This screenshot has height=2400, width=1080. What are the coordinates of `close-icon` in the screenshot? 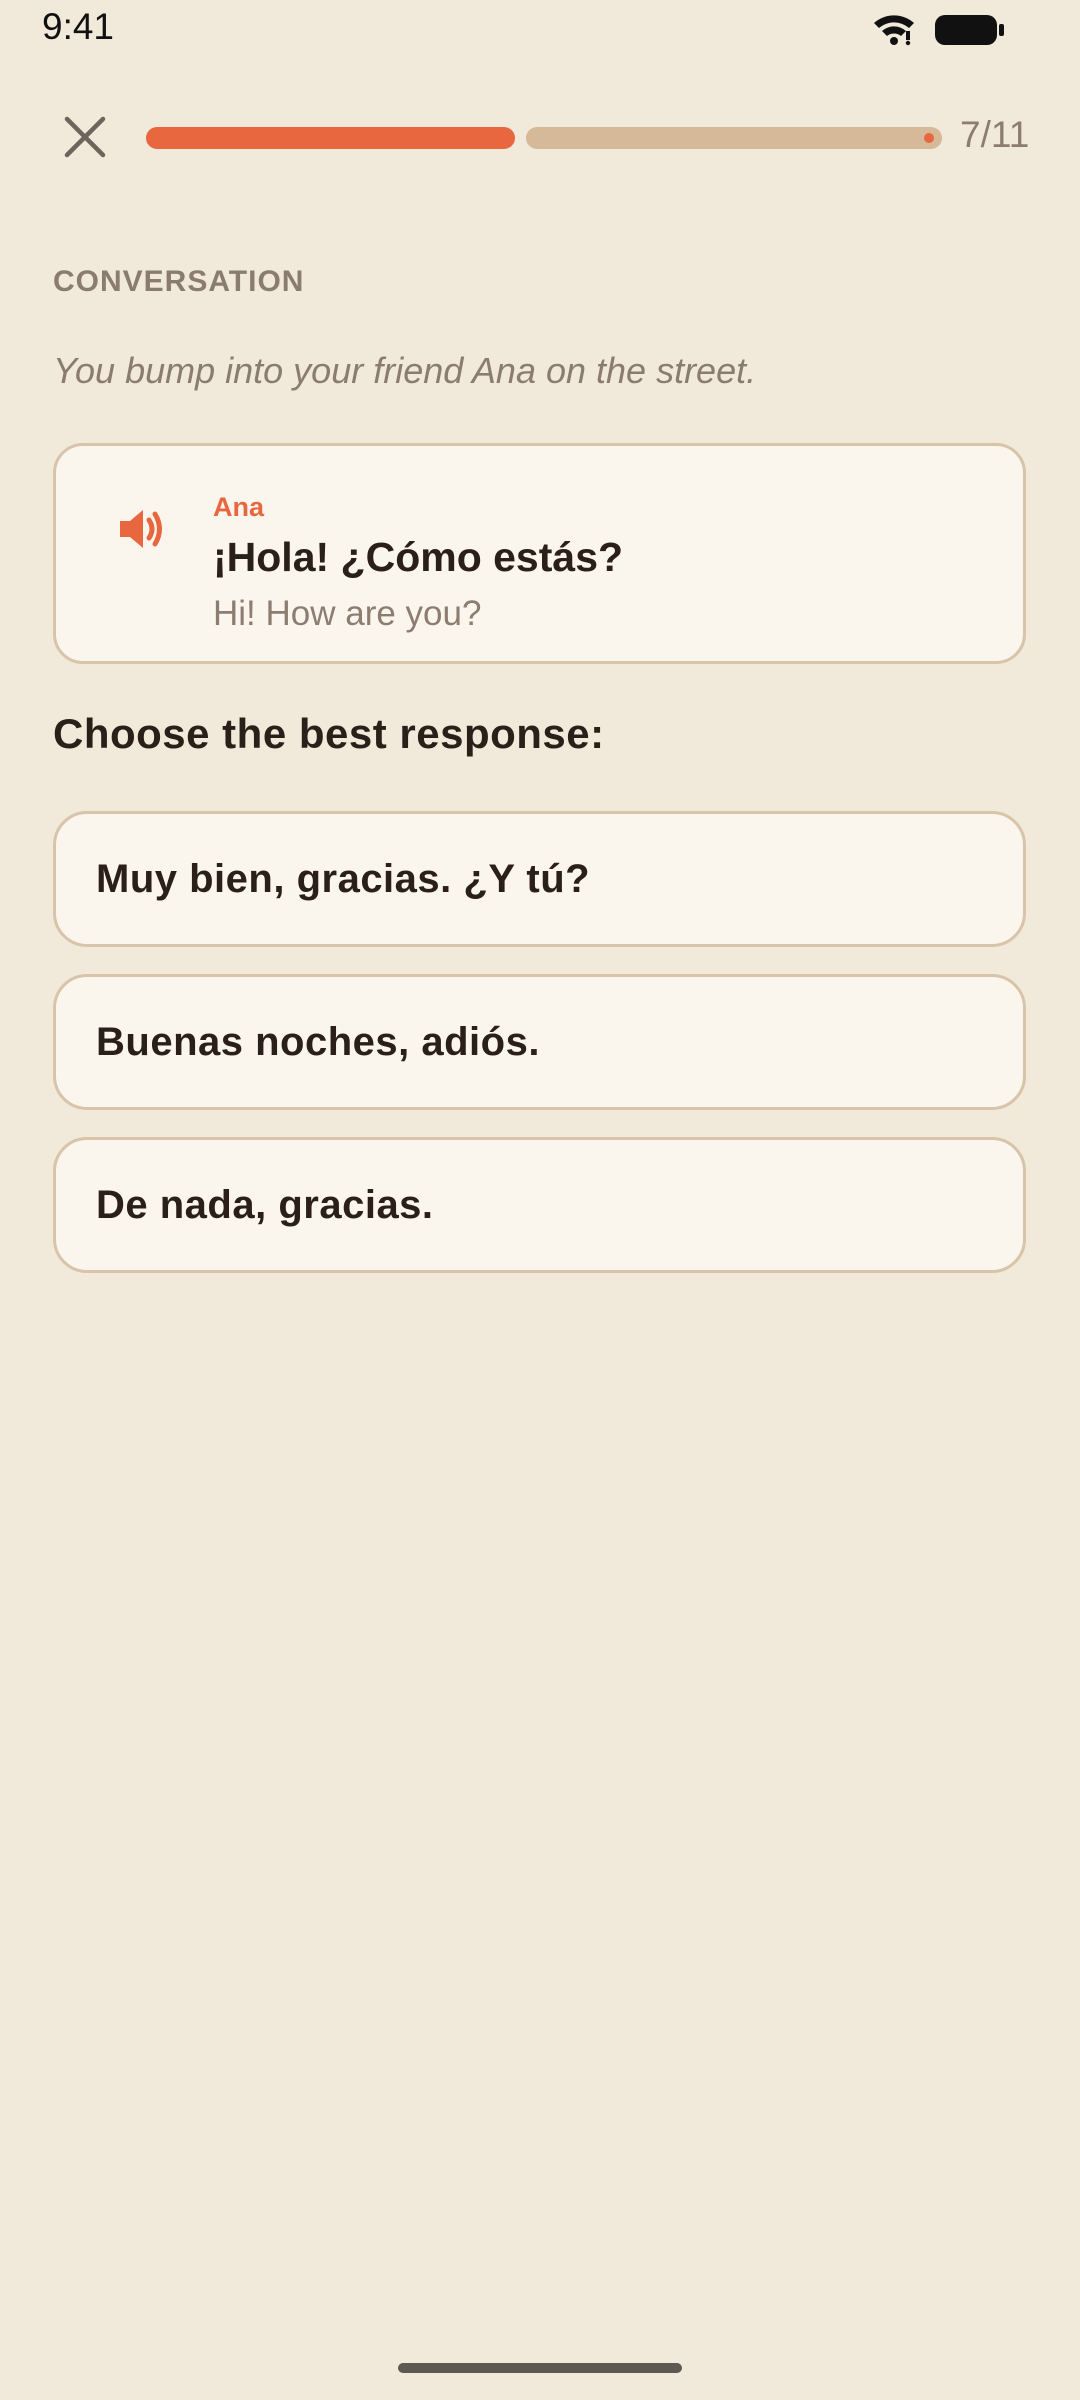 It's located at (85, 137).